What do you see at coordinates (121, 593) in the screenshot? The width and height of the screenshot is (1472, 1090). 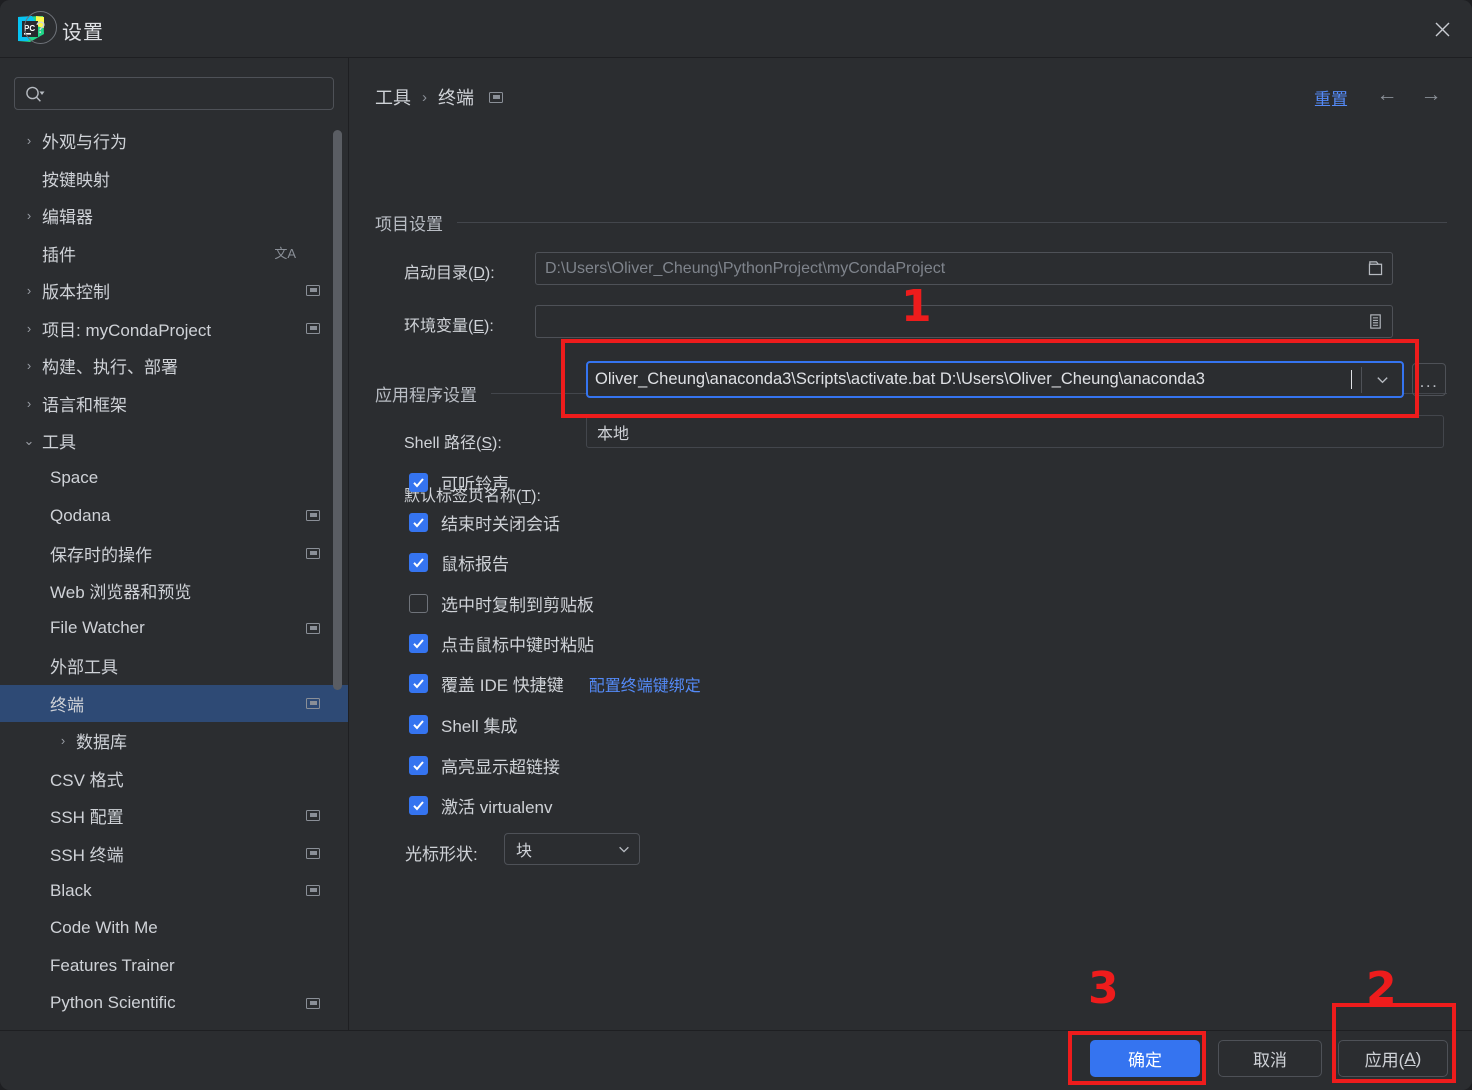 I see `sidebar-item-label: Web 浏览器和预览` at bounding box center [121, 593].